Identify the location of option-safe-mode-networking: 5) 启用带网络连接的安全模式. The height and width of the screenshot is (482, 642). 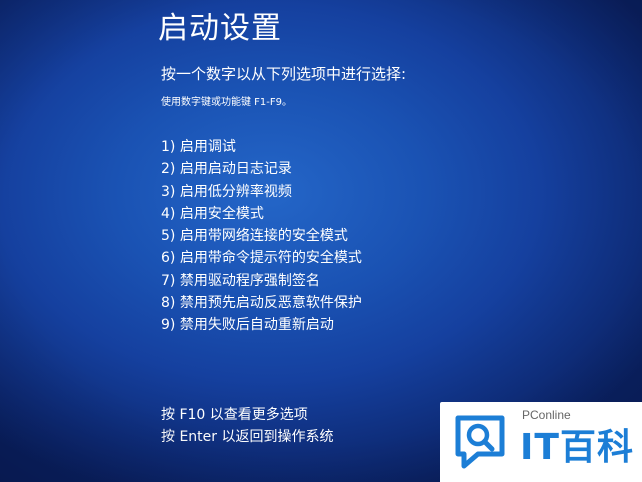
(261, 236).